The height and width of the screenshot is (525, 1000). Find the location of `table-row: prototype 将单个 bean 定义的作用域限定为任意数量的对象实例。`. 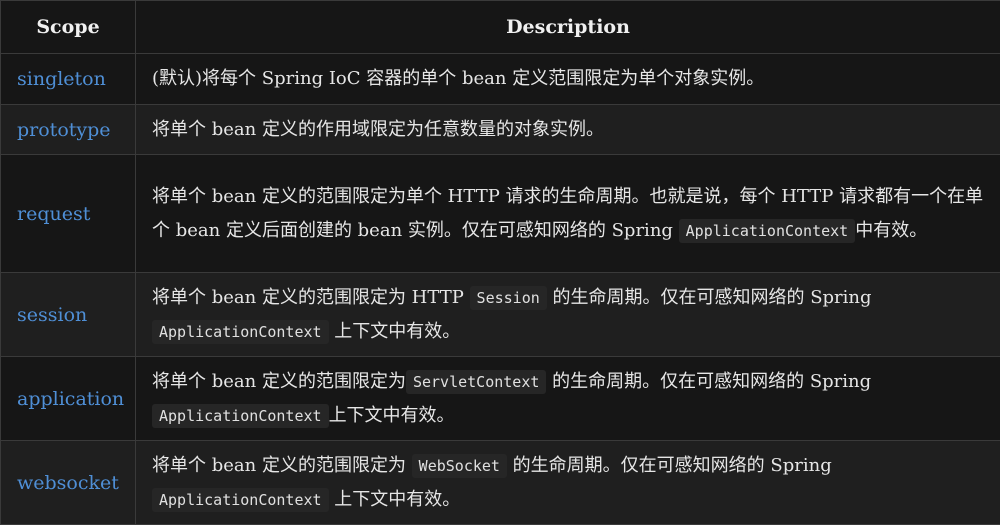

table-row: prototype 将单个 bean 定义的作用域限定为任意数量的对象实例。 is located at coordinates (500, 130).